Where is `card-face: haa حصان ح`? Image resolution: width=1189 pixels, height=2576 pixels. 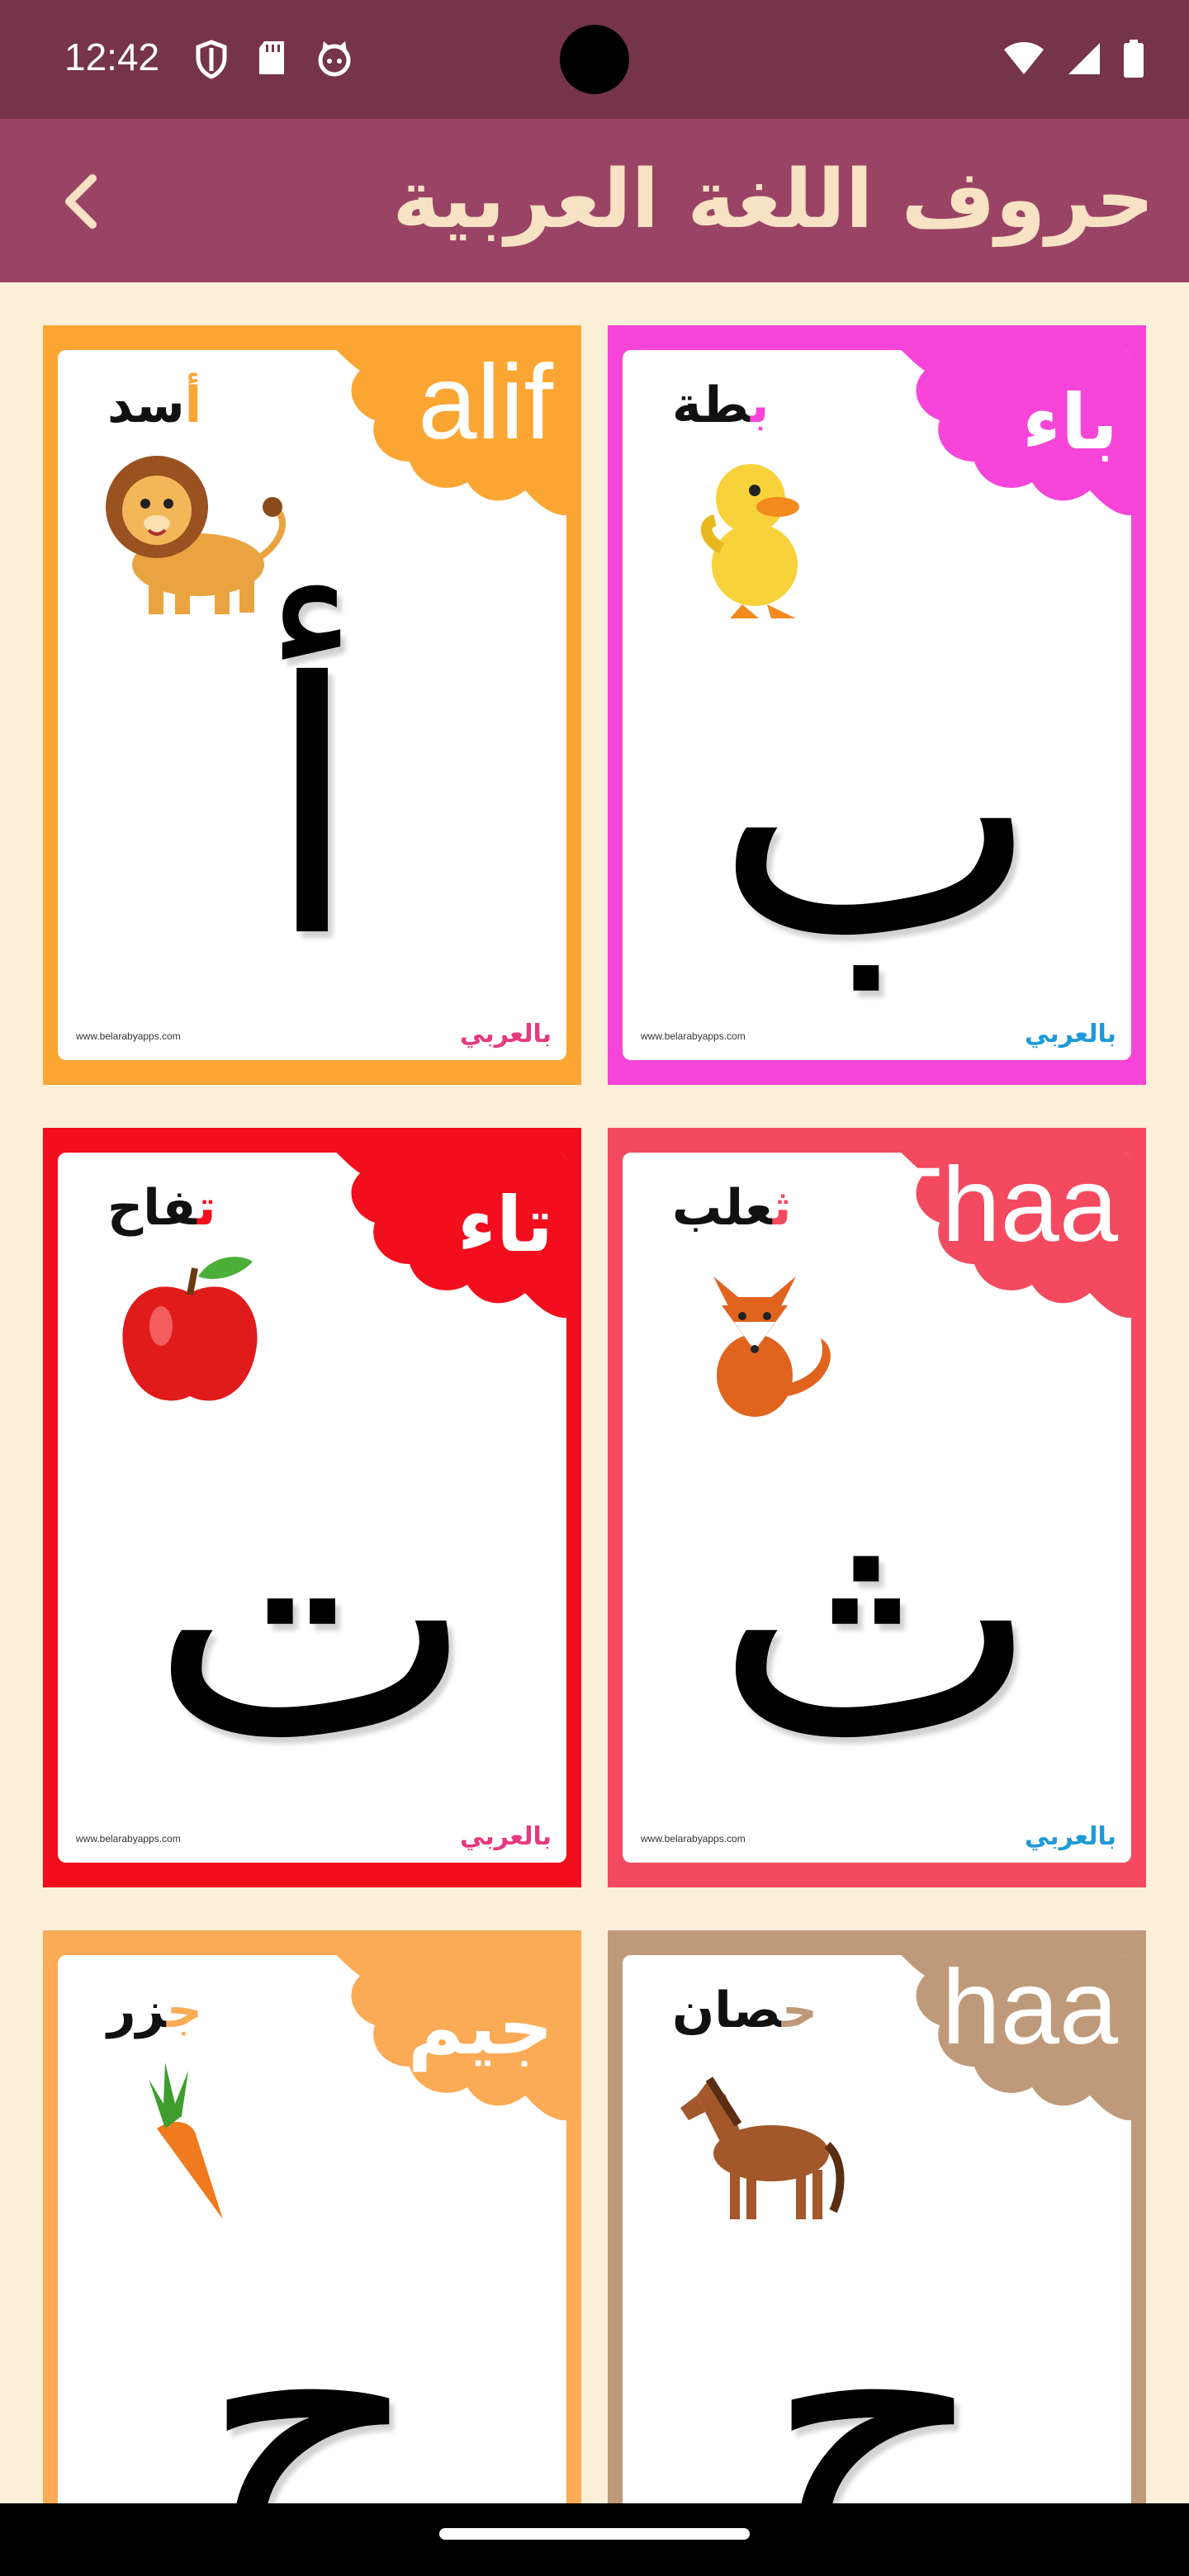
card-face: haa حصان ح is located at coordinates (877, 2229).